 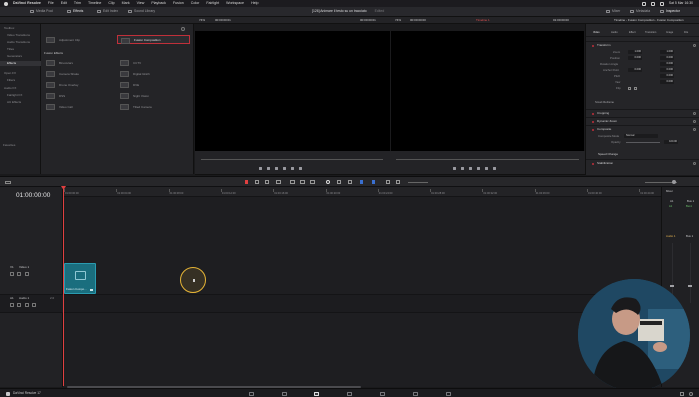 What do you see at coordinates (483, 20) in the screenshot?
I see `timeline-name: Timeline 1` at bounding box center [483, 20].